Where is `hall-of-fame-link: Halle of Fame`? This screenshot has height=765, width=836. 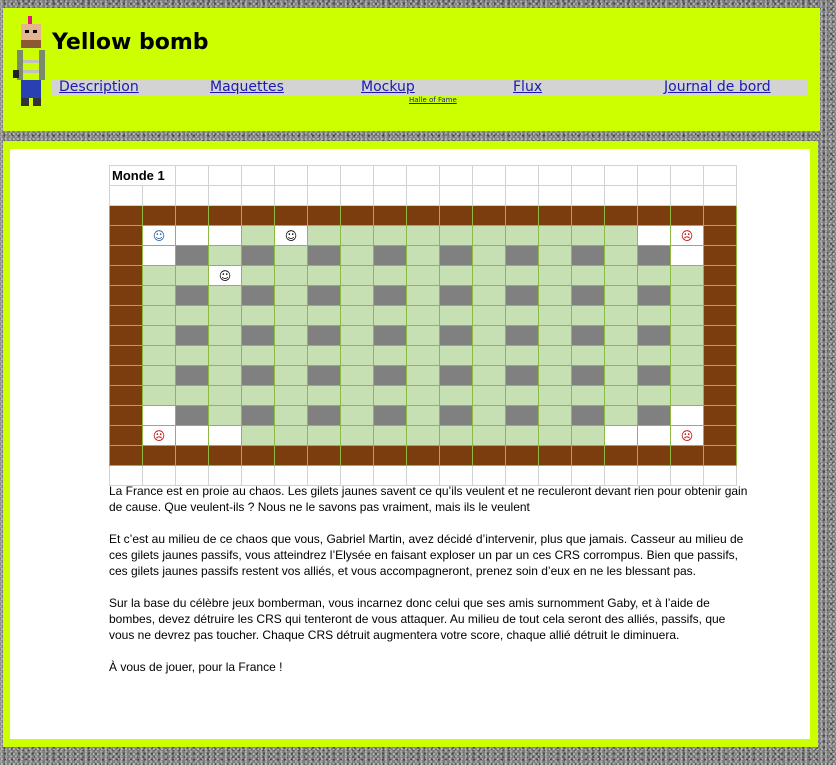
hall-of-fame-link: Halle of Fame is located at coordinates (433, 100).